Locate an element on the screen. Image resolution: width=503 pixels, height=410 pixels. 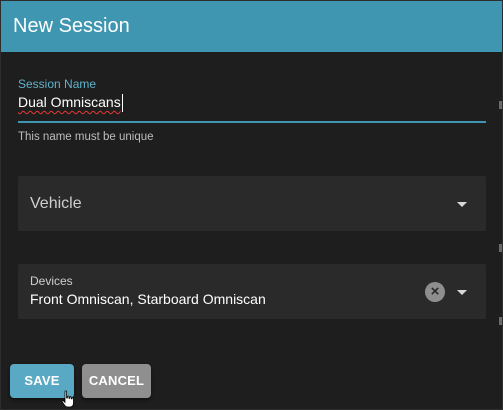
vehicle-select: Vehicle is located at coordinates (252, 203).